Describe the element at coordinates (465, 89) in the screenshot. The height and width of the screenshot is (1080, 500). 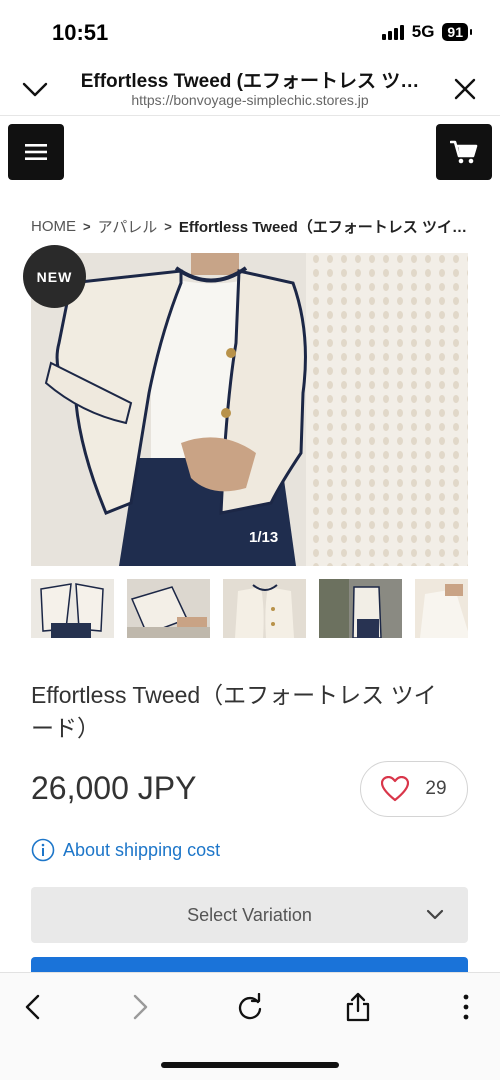
I see `close-icon` at that location.